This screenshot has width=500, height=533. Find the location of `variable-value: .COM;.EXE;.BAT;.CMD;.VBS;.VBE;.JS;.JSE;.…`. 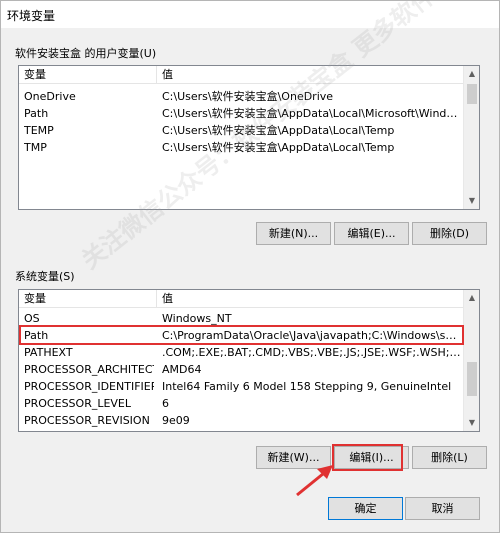

variable-value: .COM;.EXE;.BAT;.CMD;.VBS;.VBE;.JS;.JSE;.… is located at coordinates (311, 352).